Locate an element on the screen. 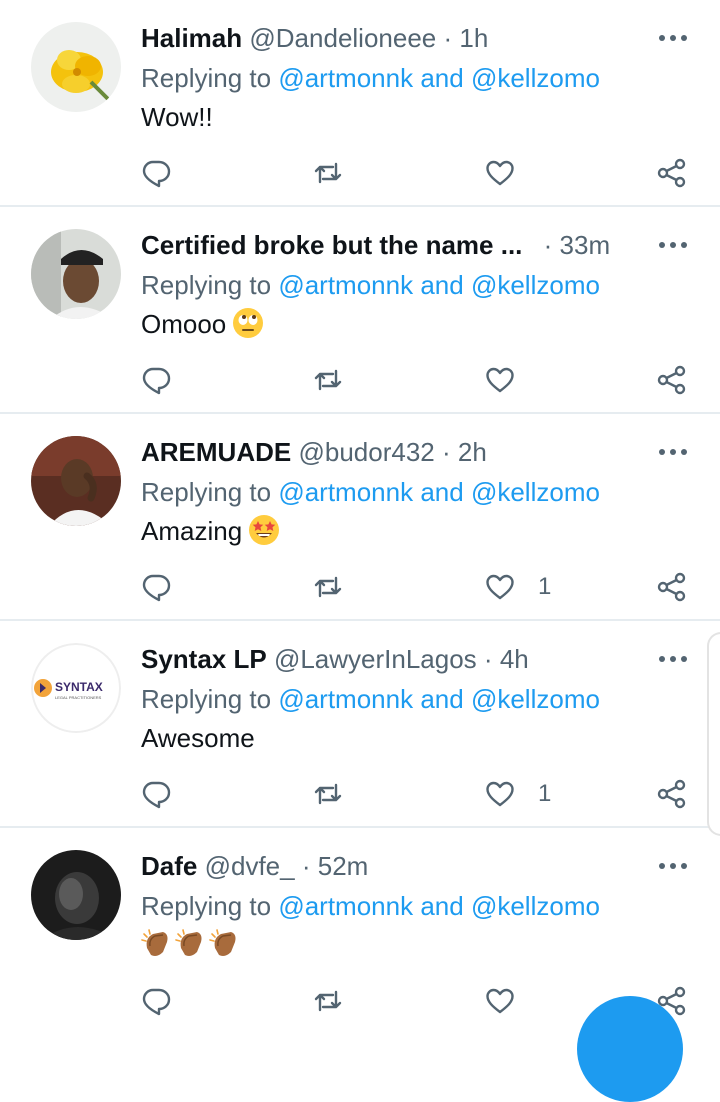 The image size is (720, 1102). timestamp: 52m is located at coordinates (343, 866).